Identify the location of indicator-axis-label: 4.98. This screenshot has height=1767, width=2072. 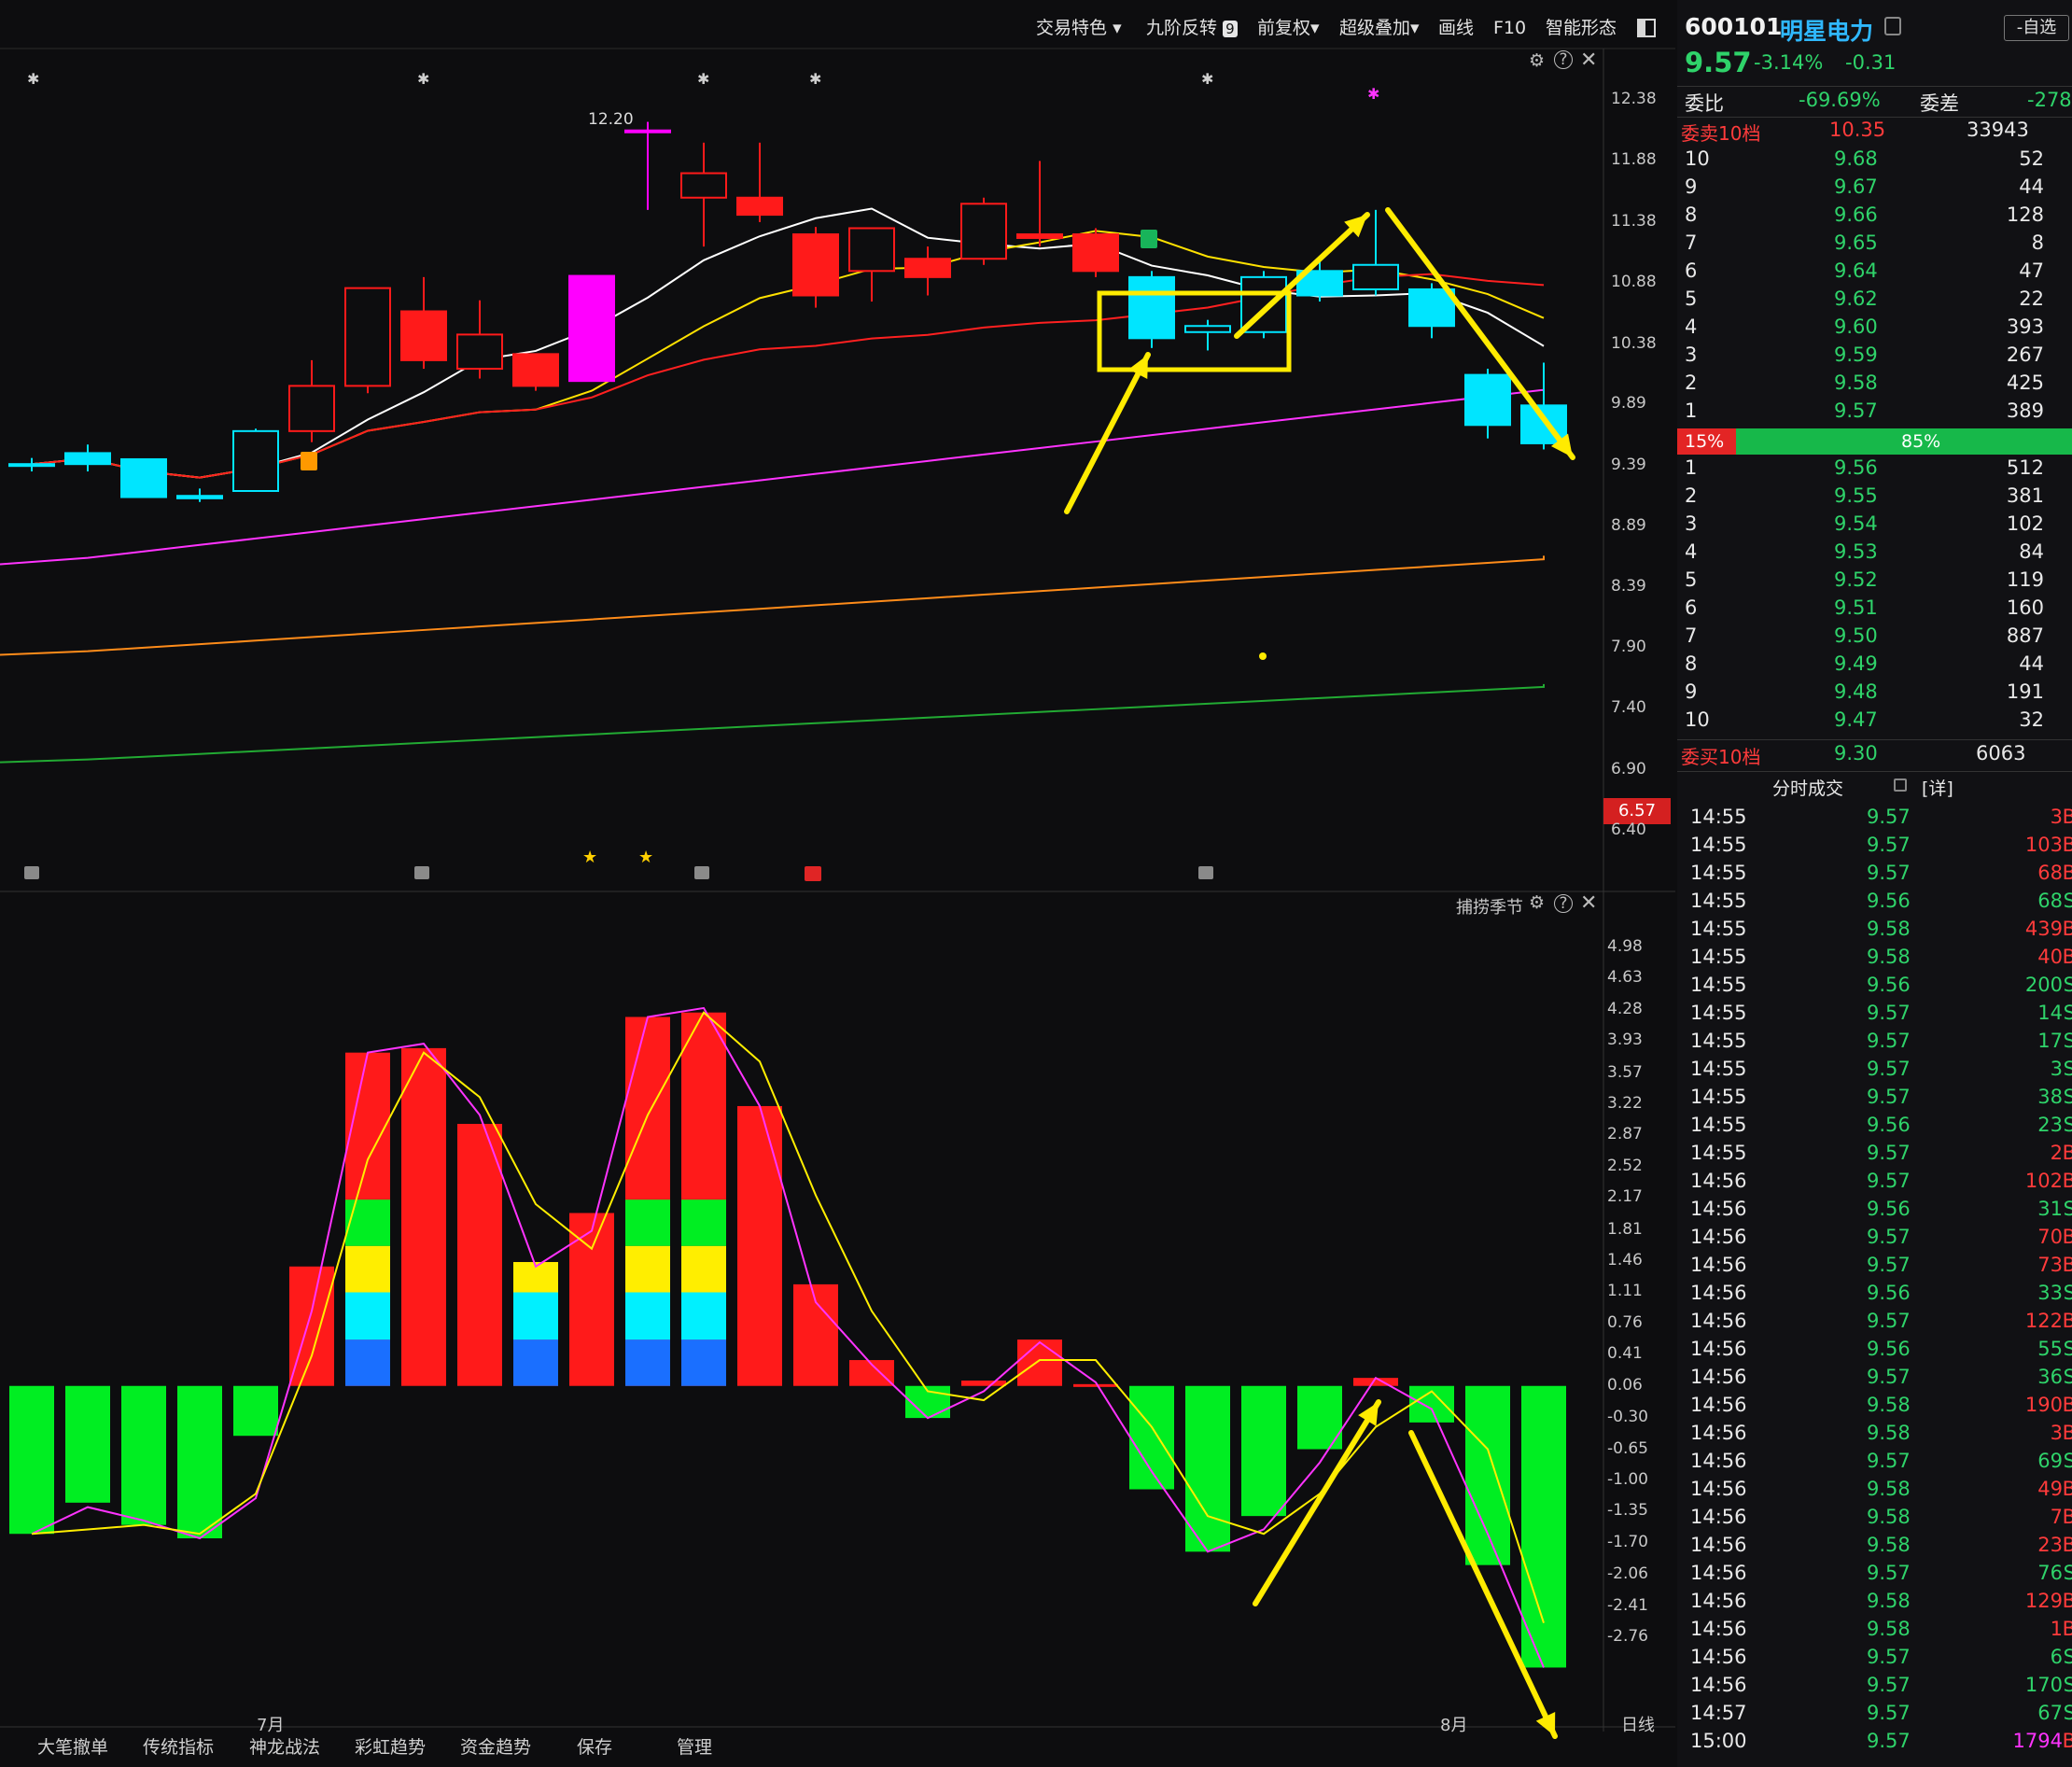
(1625, 946).